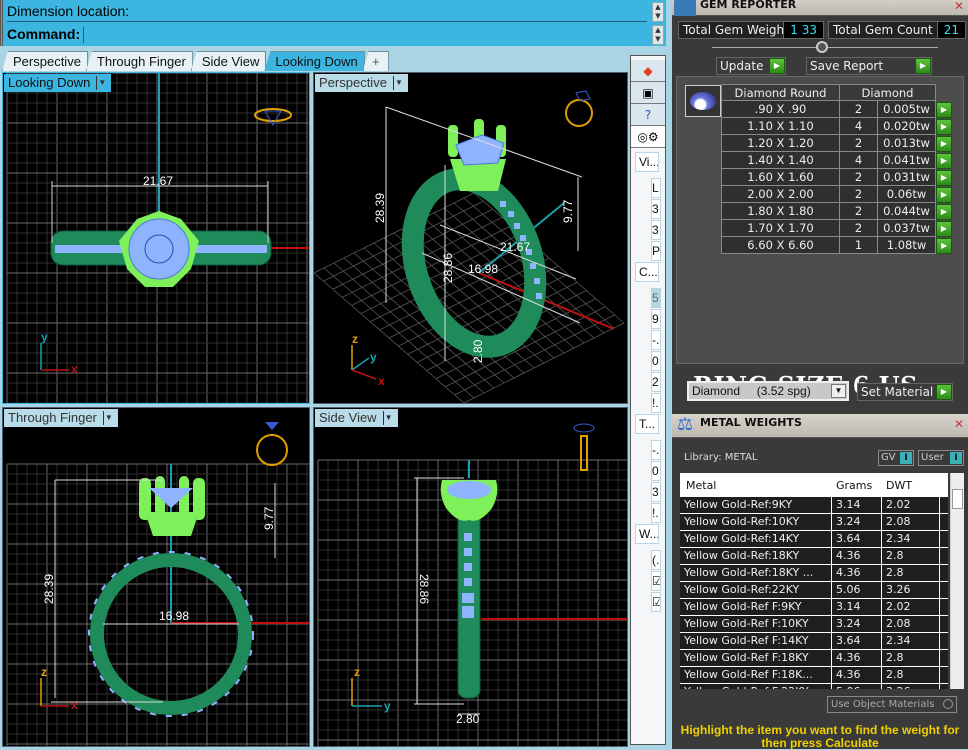  Describe the element at coordinates (837, 109) in the screenshot. I see `gem-row: .90 X .90 2 0.005tw ▶` at that location.